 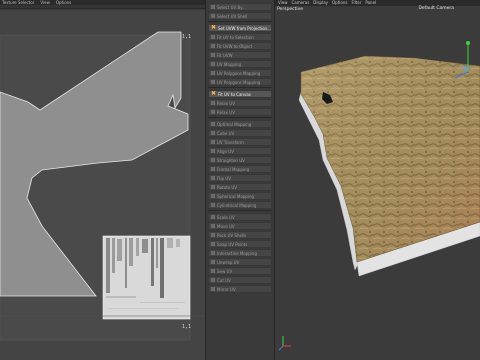 I want to click on tool-item: Cut UV, so click(x=240, y=280).